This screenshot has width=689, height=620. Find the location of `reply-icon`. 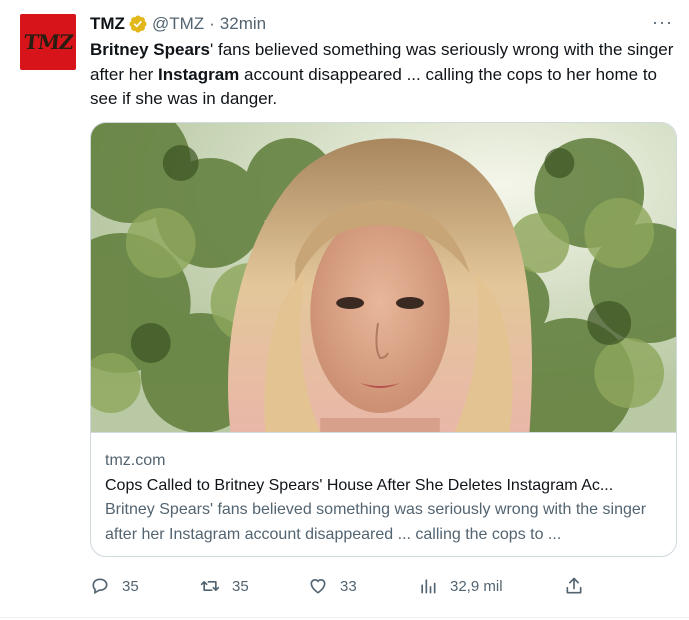

reply-icon is located at coordinates (100, 586).